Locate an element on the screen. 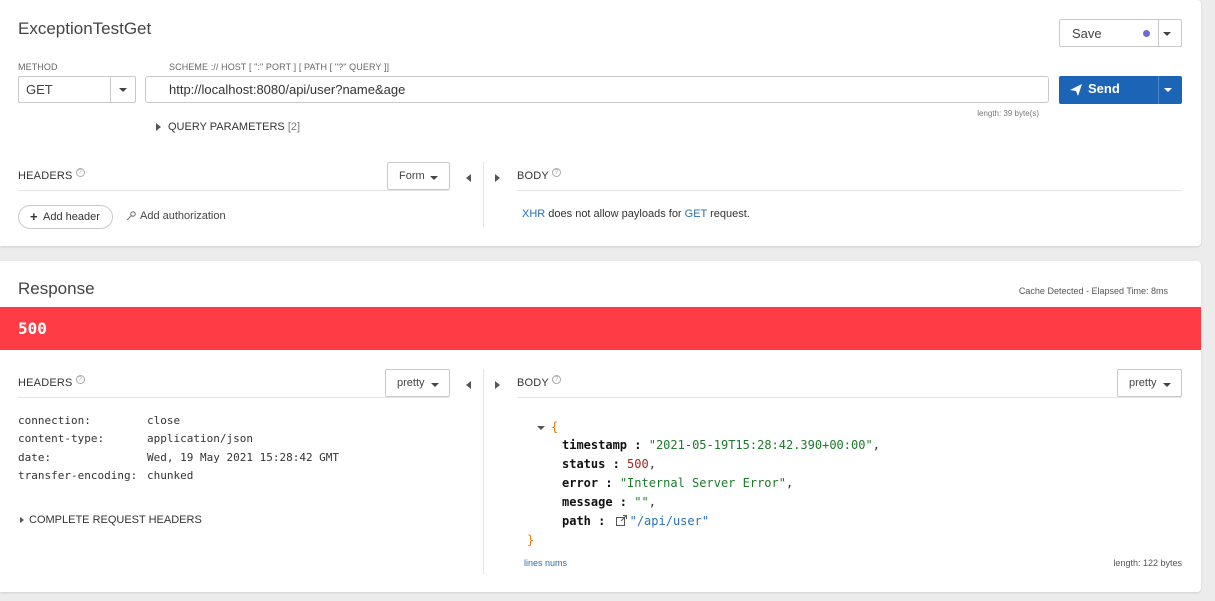 The height and width of the screenshot is (601, 1215). form-label: Form is located at coordinates (412, 176).